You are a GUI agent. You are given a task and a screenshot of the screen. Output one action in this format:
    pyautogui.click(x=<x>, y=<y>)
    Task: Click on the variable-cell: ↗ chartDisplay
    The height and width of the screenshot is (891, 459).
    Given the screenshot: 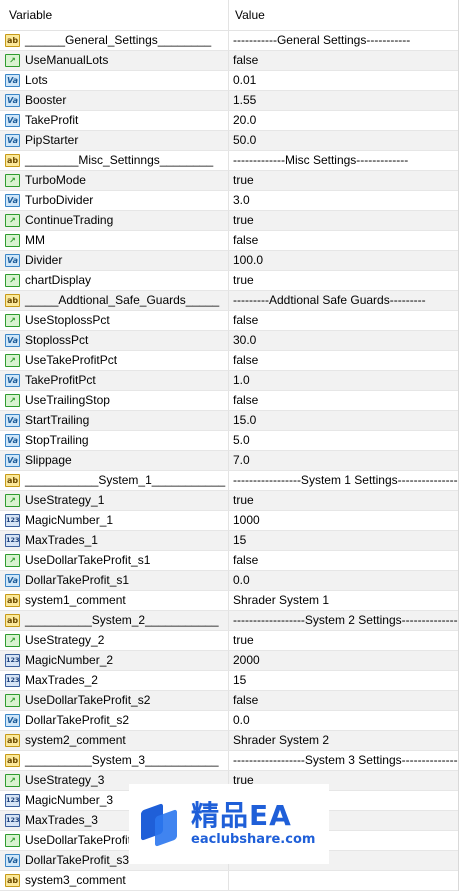 What is the action you would take?
    pyautogui.click(x=114, y=280)
    